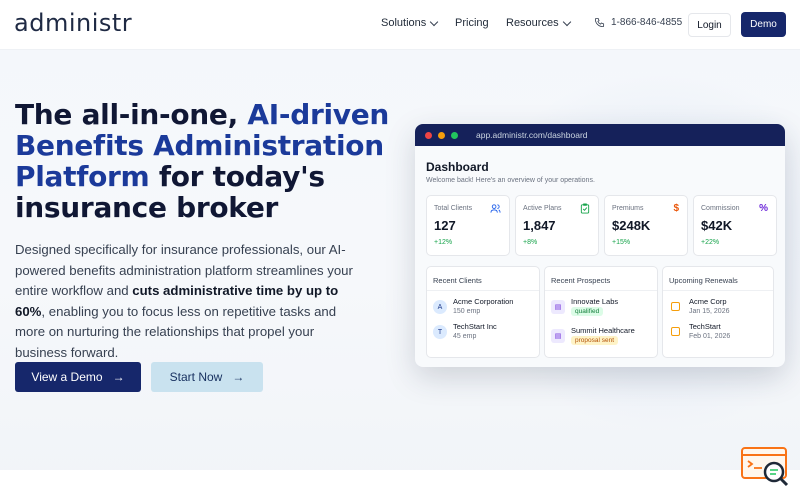  What do you see at coordinates (441, 135) in the screenshot?
I see `window-minimize-dot` at bounding box center [441, 135].